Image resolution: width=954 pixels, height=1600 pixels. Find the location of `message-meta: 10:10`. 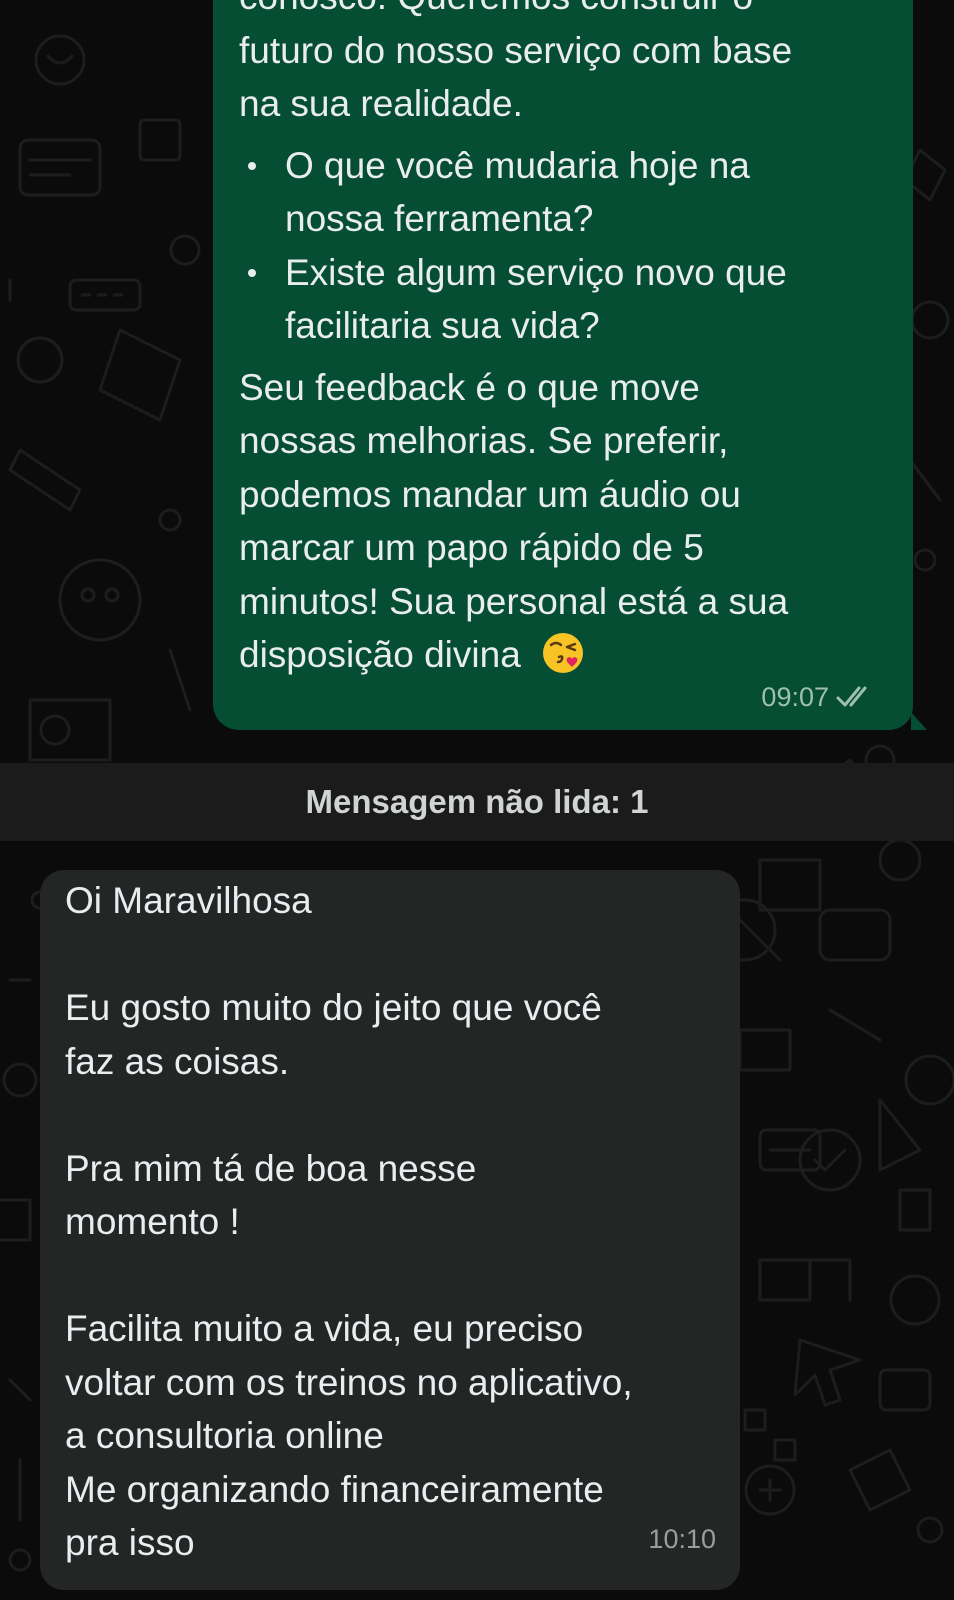

message-meta: 10:10 is located at coordinates (682, 1539).